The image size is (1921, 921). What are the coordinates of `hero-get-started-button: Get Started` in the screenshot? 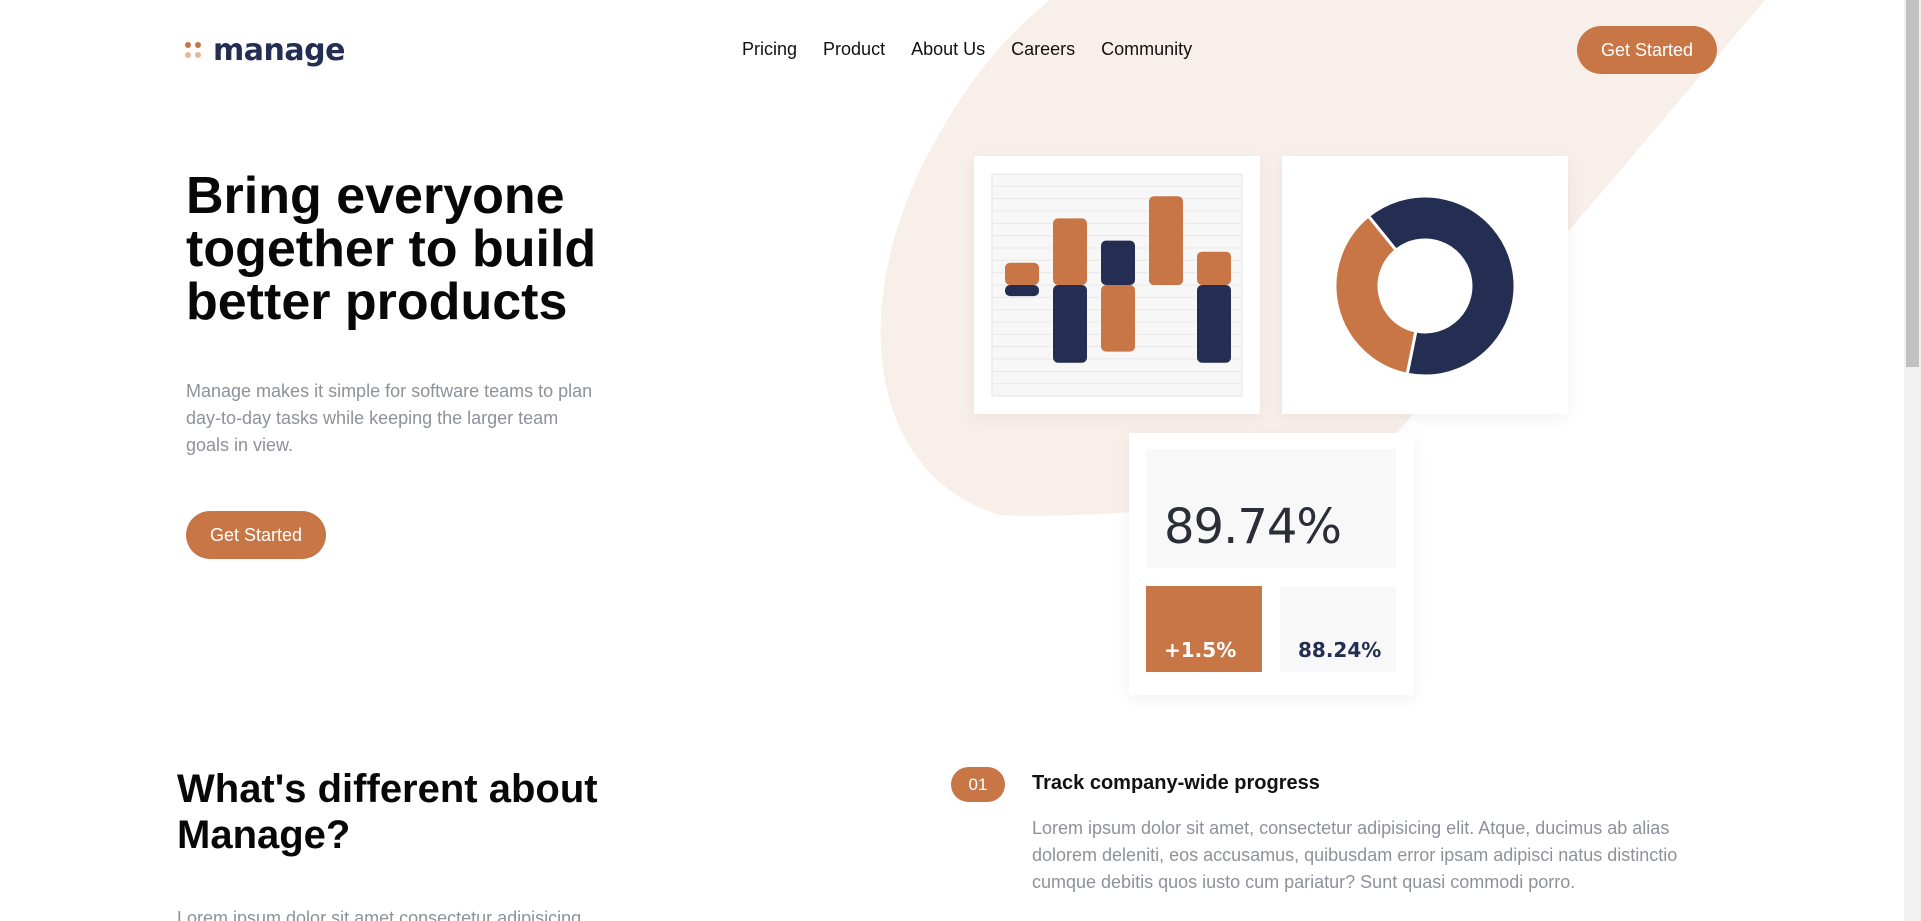 It's located at (256, 535).